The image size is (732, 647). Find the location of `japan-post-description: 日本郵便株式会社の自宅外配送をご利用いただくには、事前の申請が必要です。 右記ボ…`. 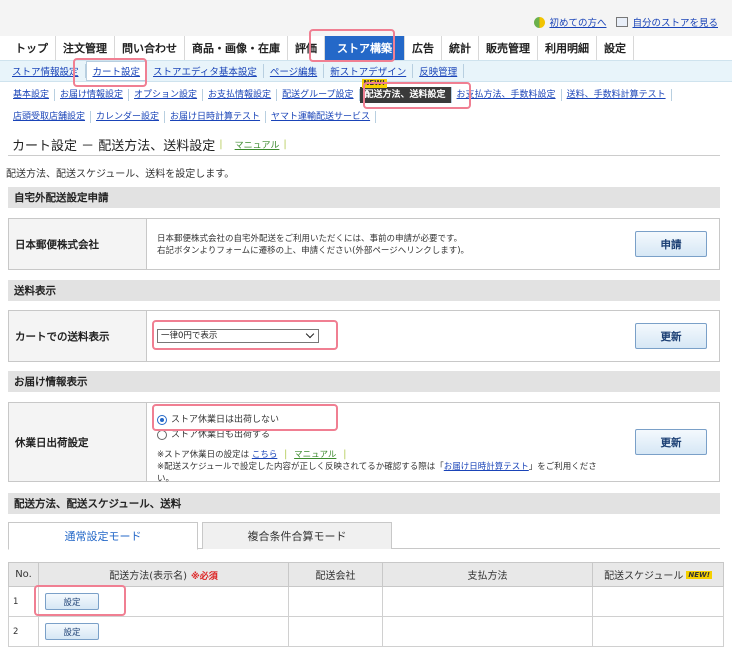

japan-post-description: 日本郵便株式会社の自宅外配送をご利用いただくには、事前の申請が必要です。 右記ボ… is located at coordinates (385, 244).